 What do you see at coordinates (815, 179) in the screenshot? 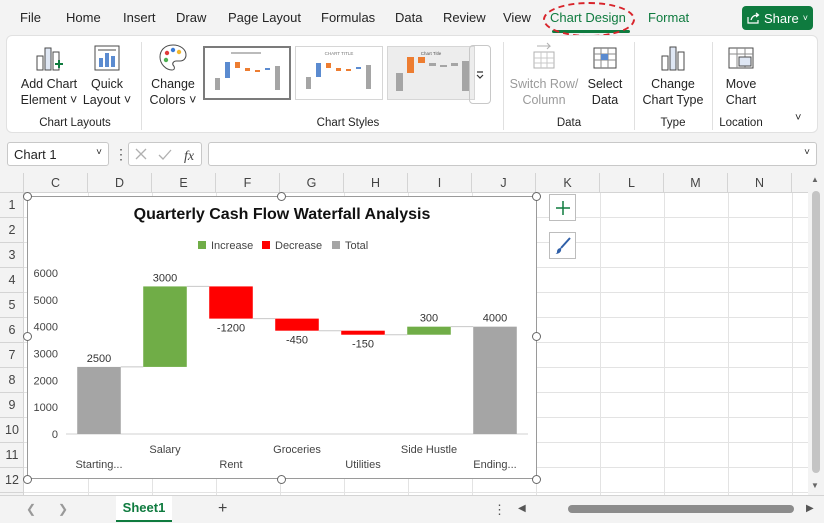
I see `scroll-up-icon: ▲` at bounding box center [815, 179].